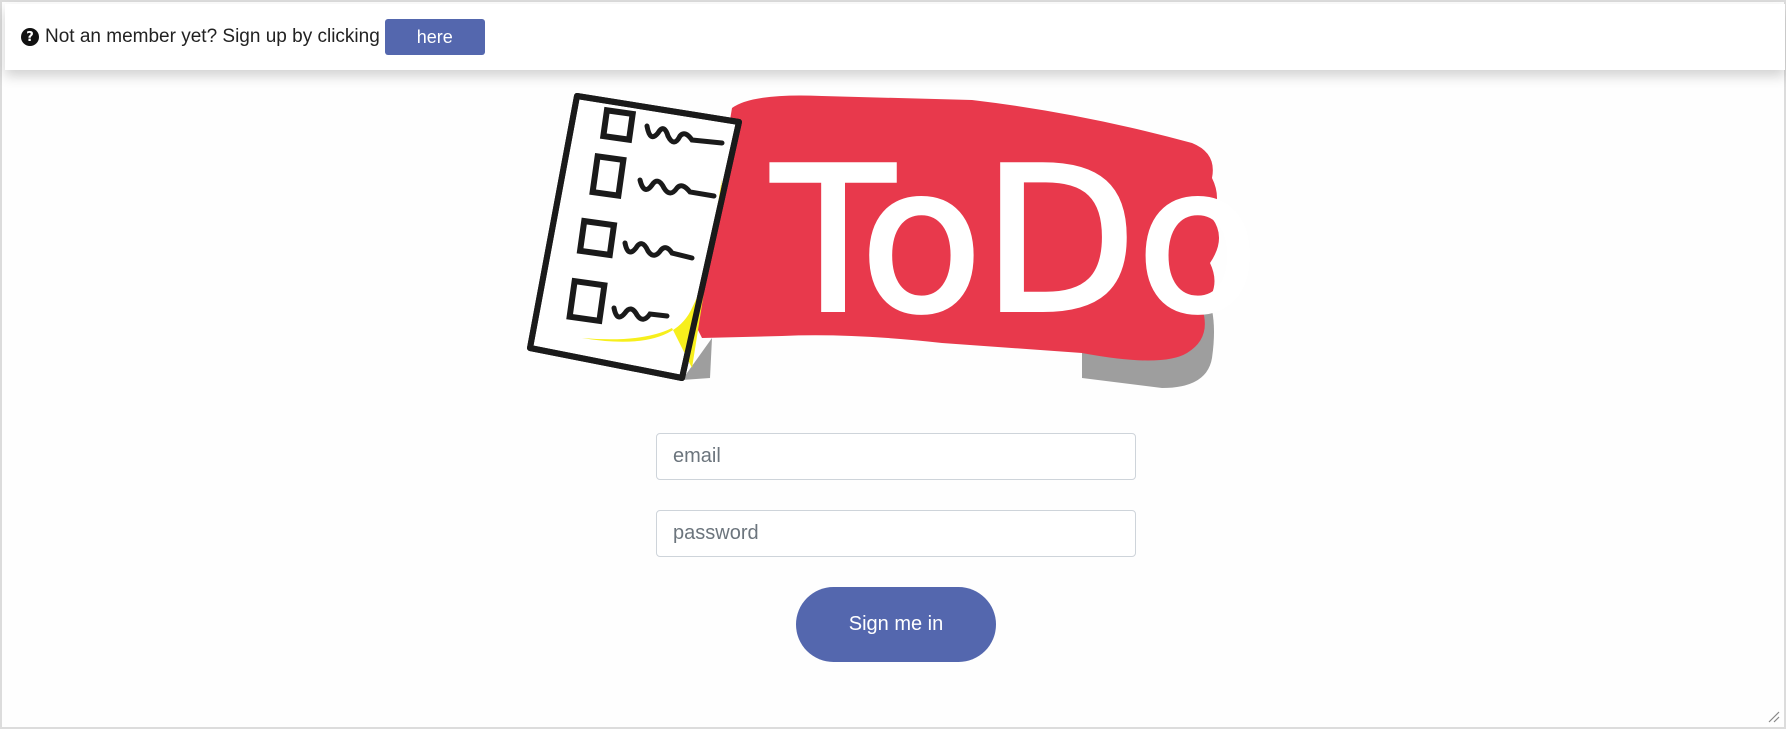 This screenshot has width=1786, height=729. I want to click on logo-text: ToDo, so click(1015, 241).